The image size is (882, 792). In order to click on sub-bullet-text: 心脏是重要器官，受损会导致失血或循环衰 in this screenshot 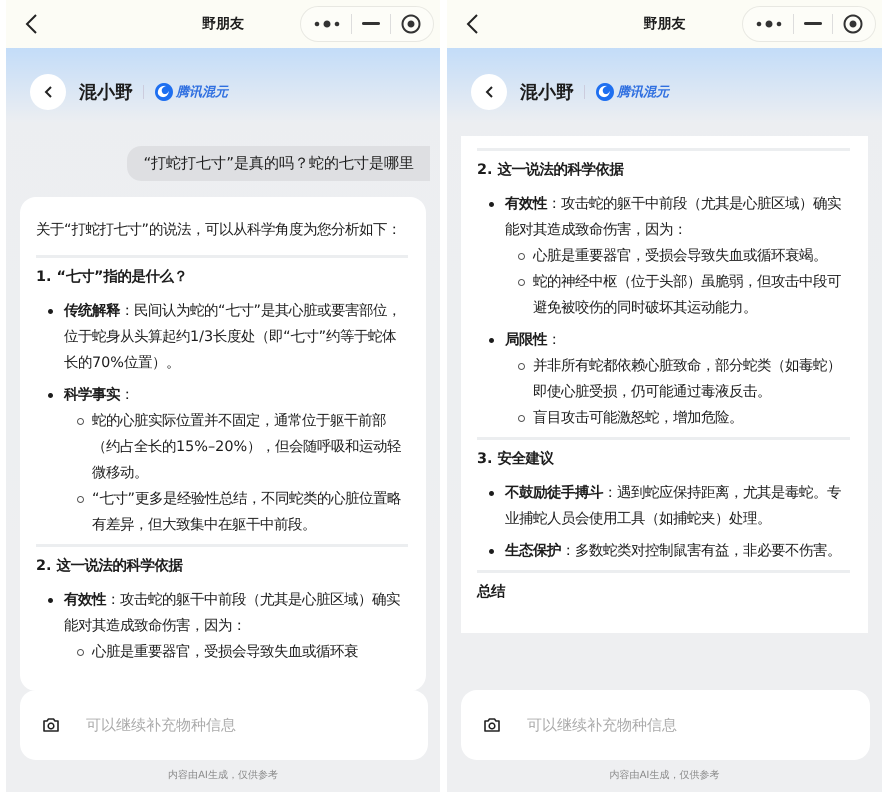, I will do `click(225, 652)`.